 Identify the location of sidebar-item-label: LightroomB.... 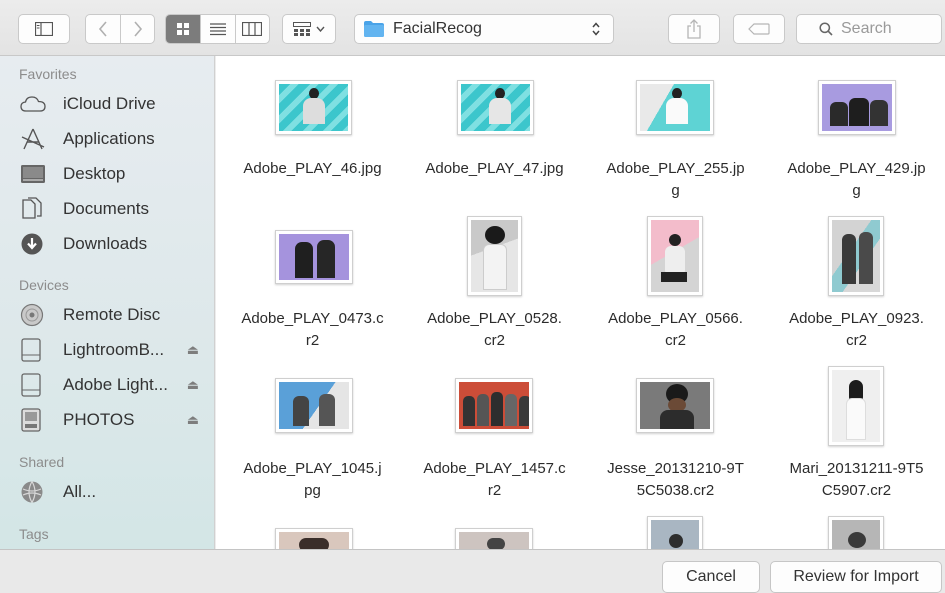
(114, 349).